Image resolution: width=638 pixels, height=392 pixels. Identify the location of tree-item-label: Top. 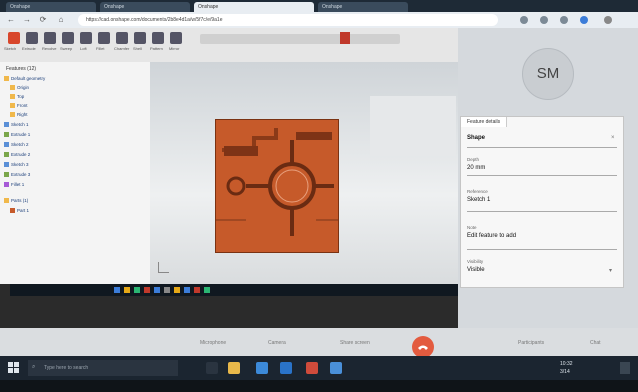
(21, 96).